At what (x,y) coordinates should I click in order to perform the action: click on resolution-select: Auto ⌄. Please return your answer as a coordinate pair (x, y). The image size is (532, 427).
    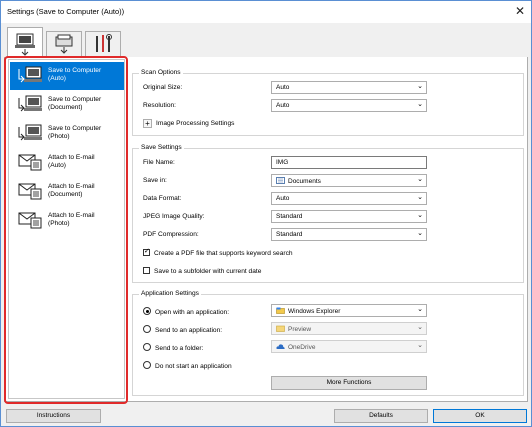
    Looking at the image, I should click on (349, 105).